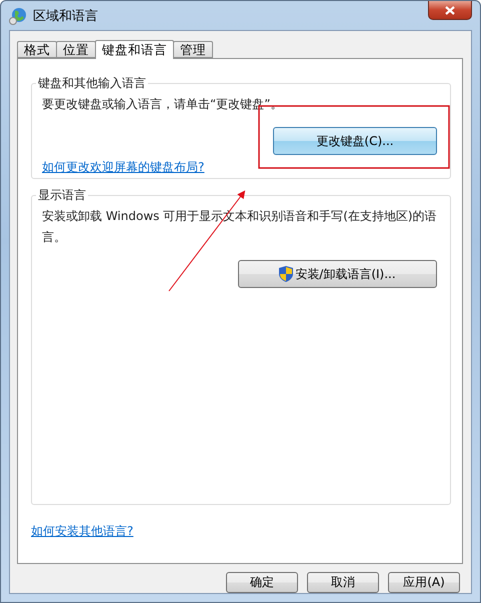 The width and height of the screenshot is (481, 603). I want to click on close-icon, so click(450, 10).